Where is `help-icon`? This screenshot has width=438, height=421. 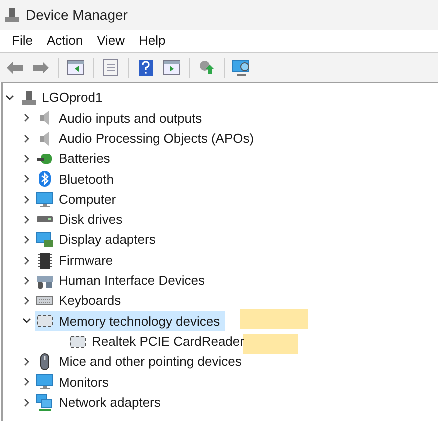
help-icon is located at coordinates (146, 67).